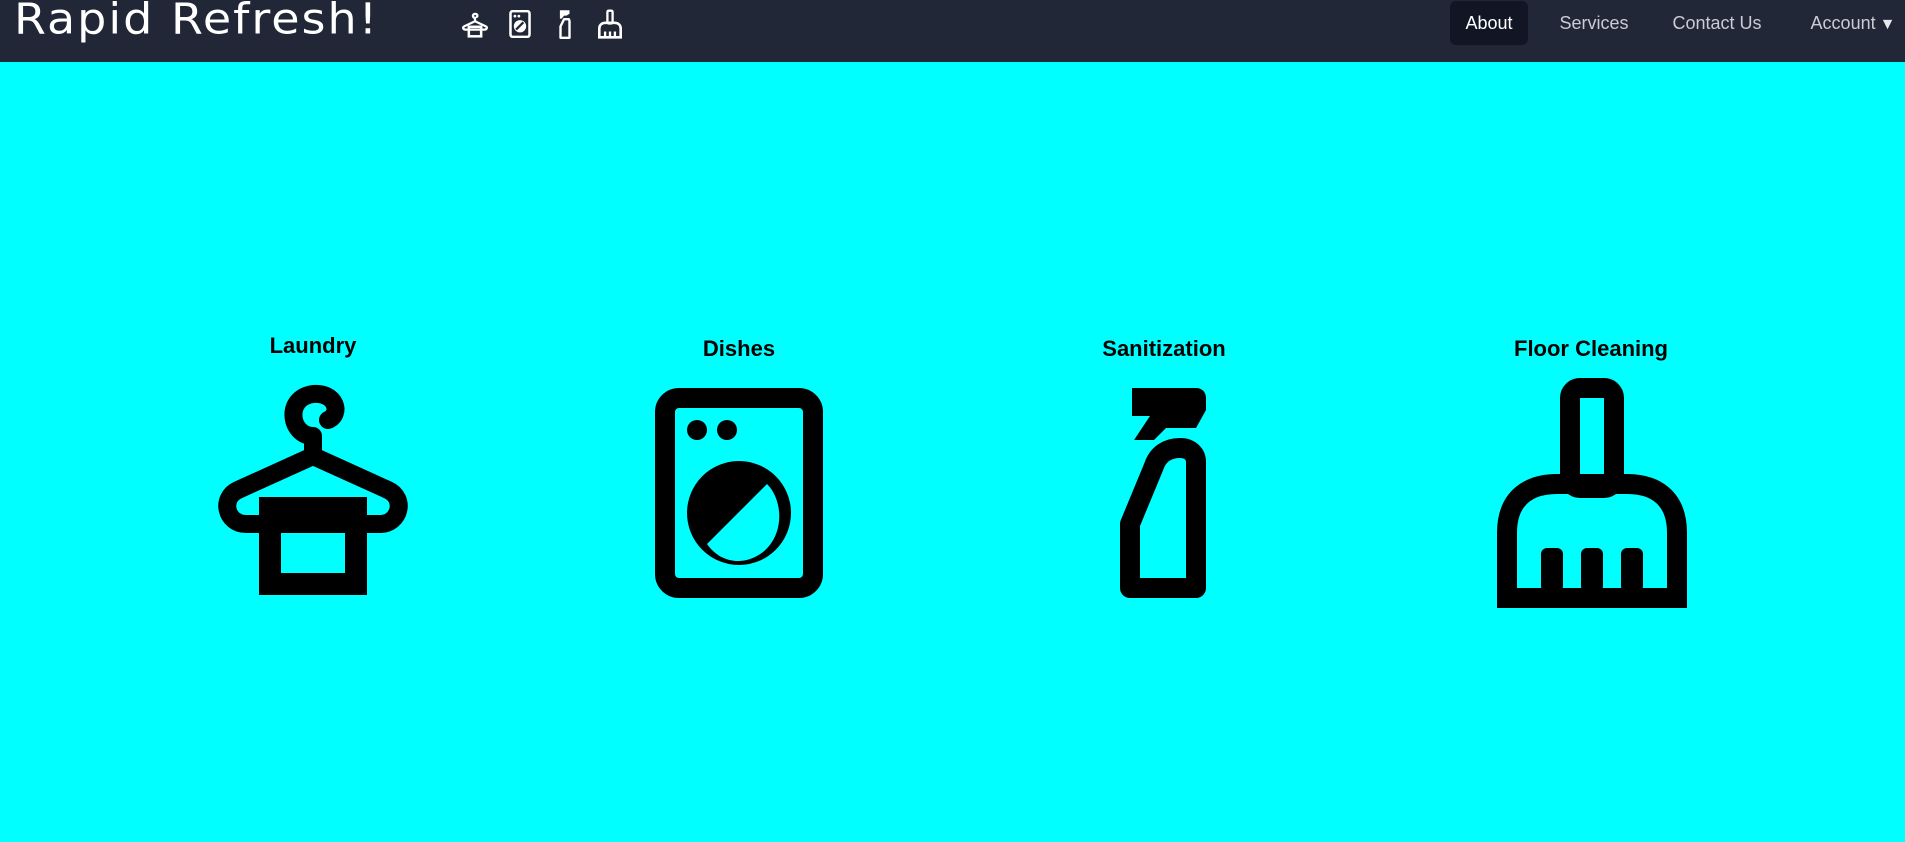 The image size is (1905, 842). What do you see at coordinates (739, 493) in the screenshot?
I see `washing-machine-icon` at bounding box center [739, 493].